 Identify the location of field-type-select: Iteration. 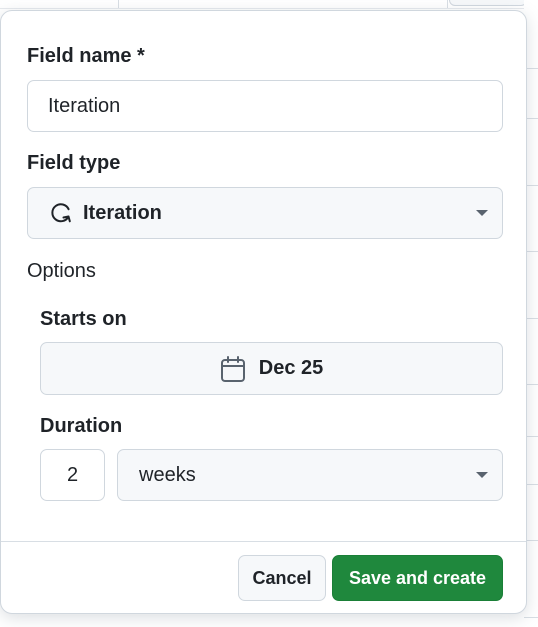
(265, 213).